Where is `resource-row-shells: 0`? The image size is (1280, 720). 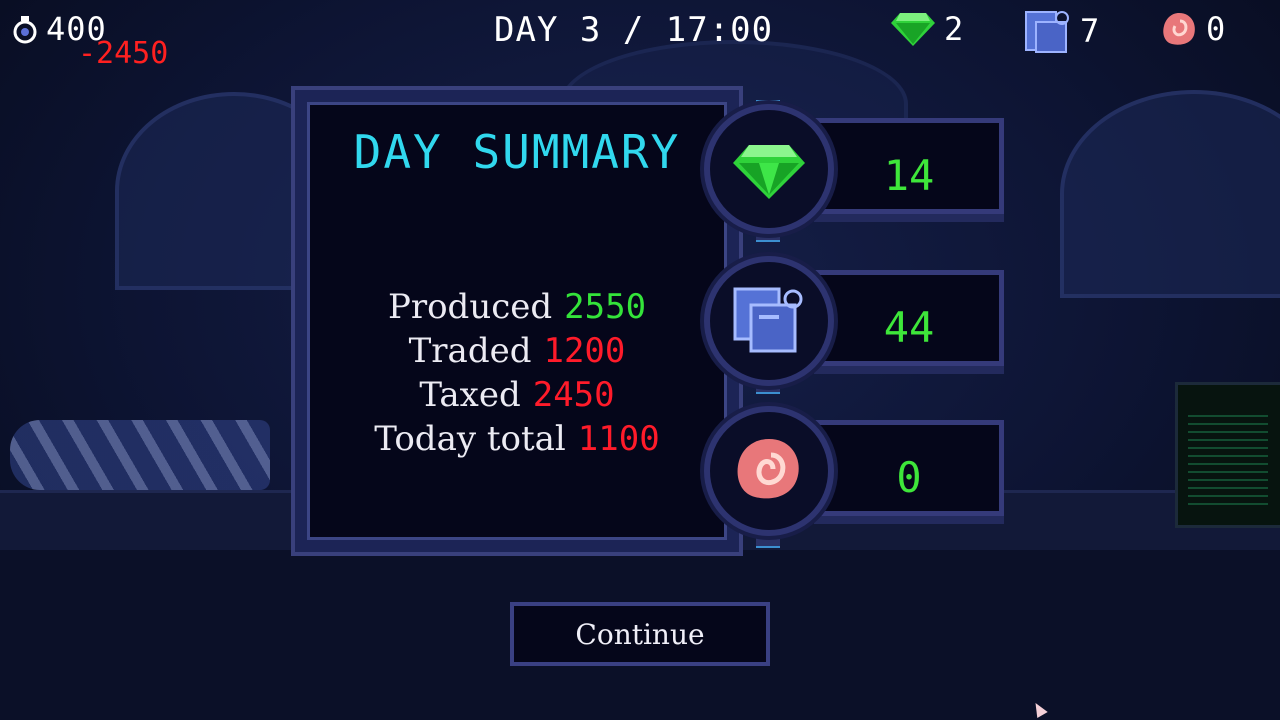 resource-row-shells: 0 is located at coordinates (855, 471).